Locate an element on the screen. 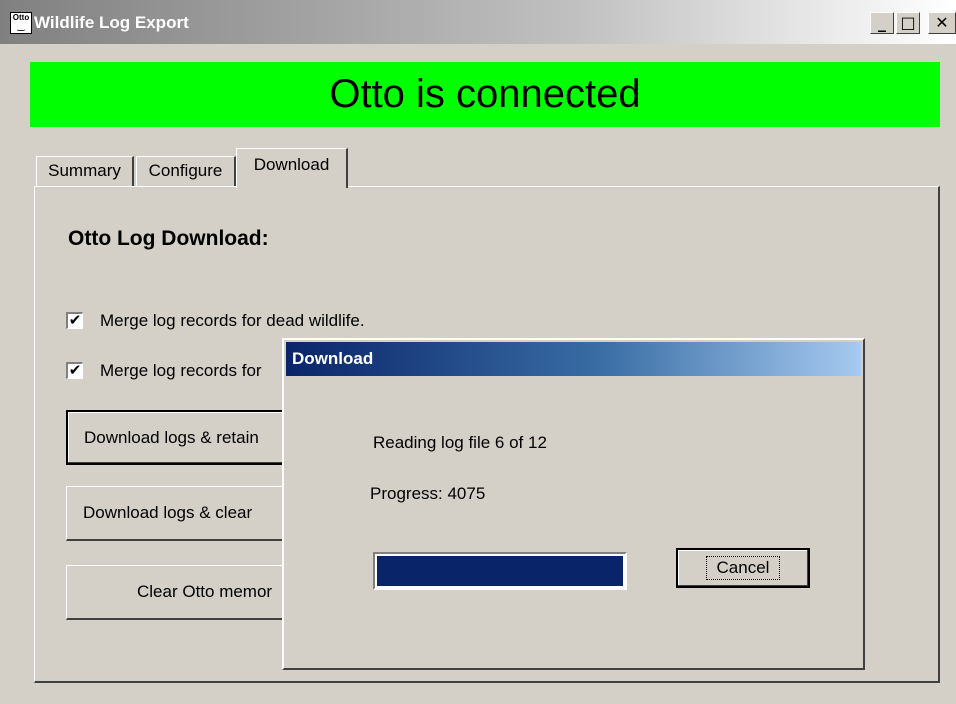 The height and width of the screenshot is (704, 956). dialog-title-bar: Download is located at coordinates (573, 359).